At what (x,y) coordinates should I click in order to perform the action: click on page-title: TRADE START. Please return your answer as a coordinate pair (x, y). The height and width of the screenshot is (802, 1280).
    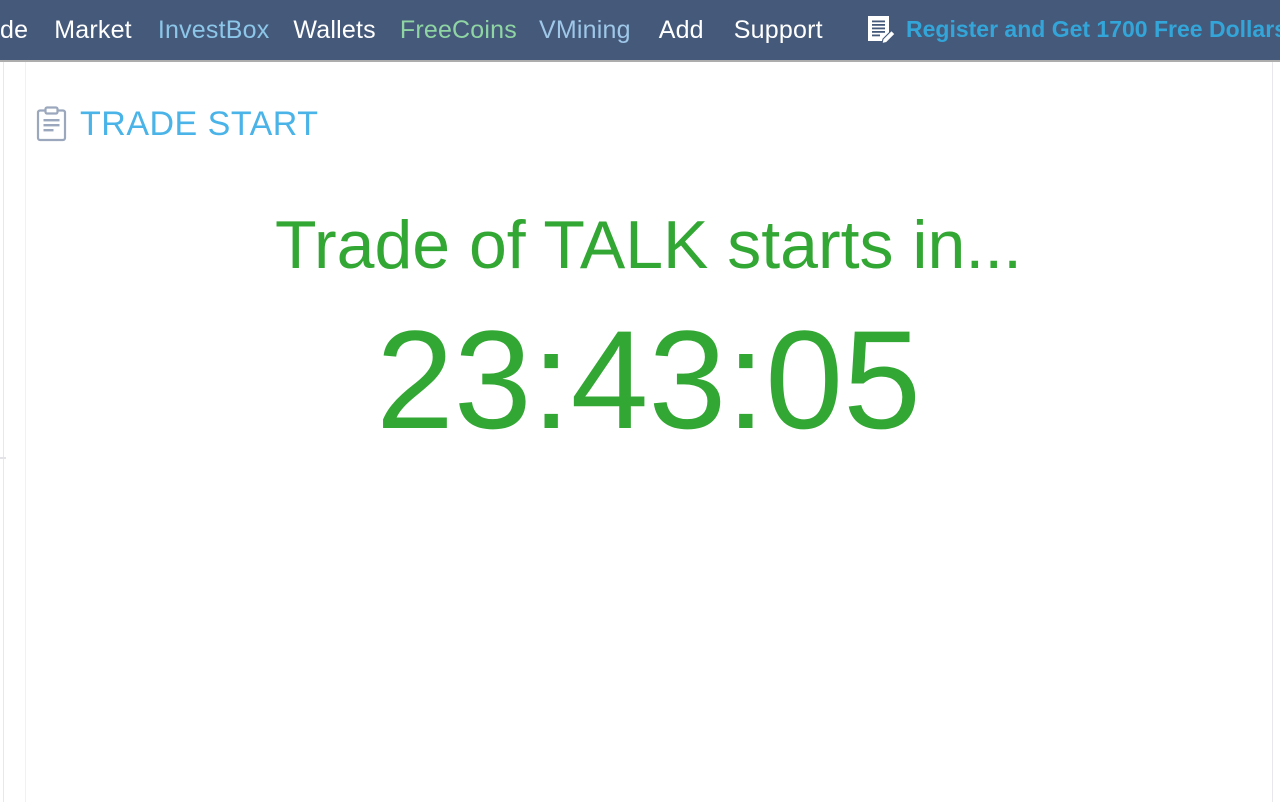
    Looking at the image, I should click on (177, 124).